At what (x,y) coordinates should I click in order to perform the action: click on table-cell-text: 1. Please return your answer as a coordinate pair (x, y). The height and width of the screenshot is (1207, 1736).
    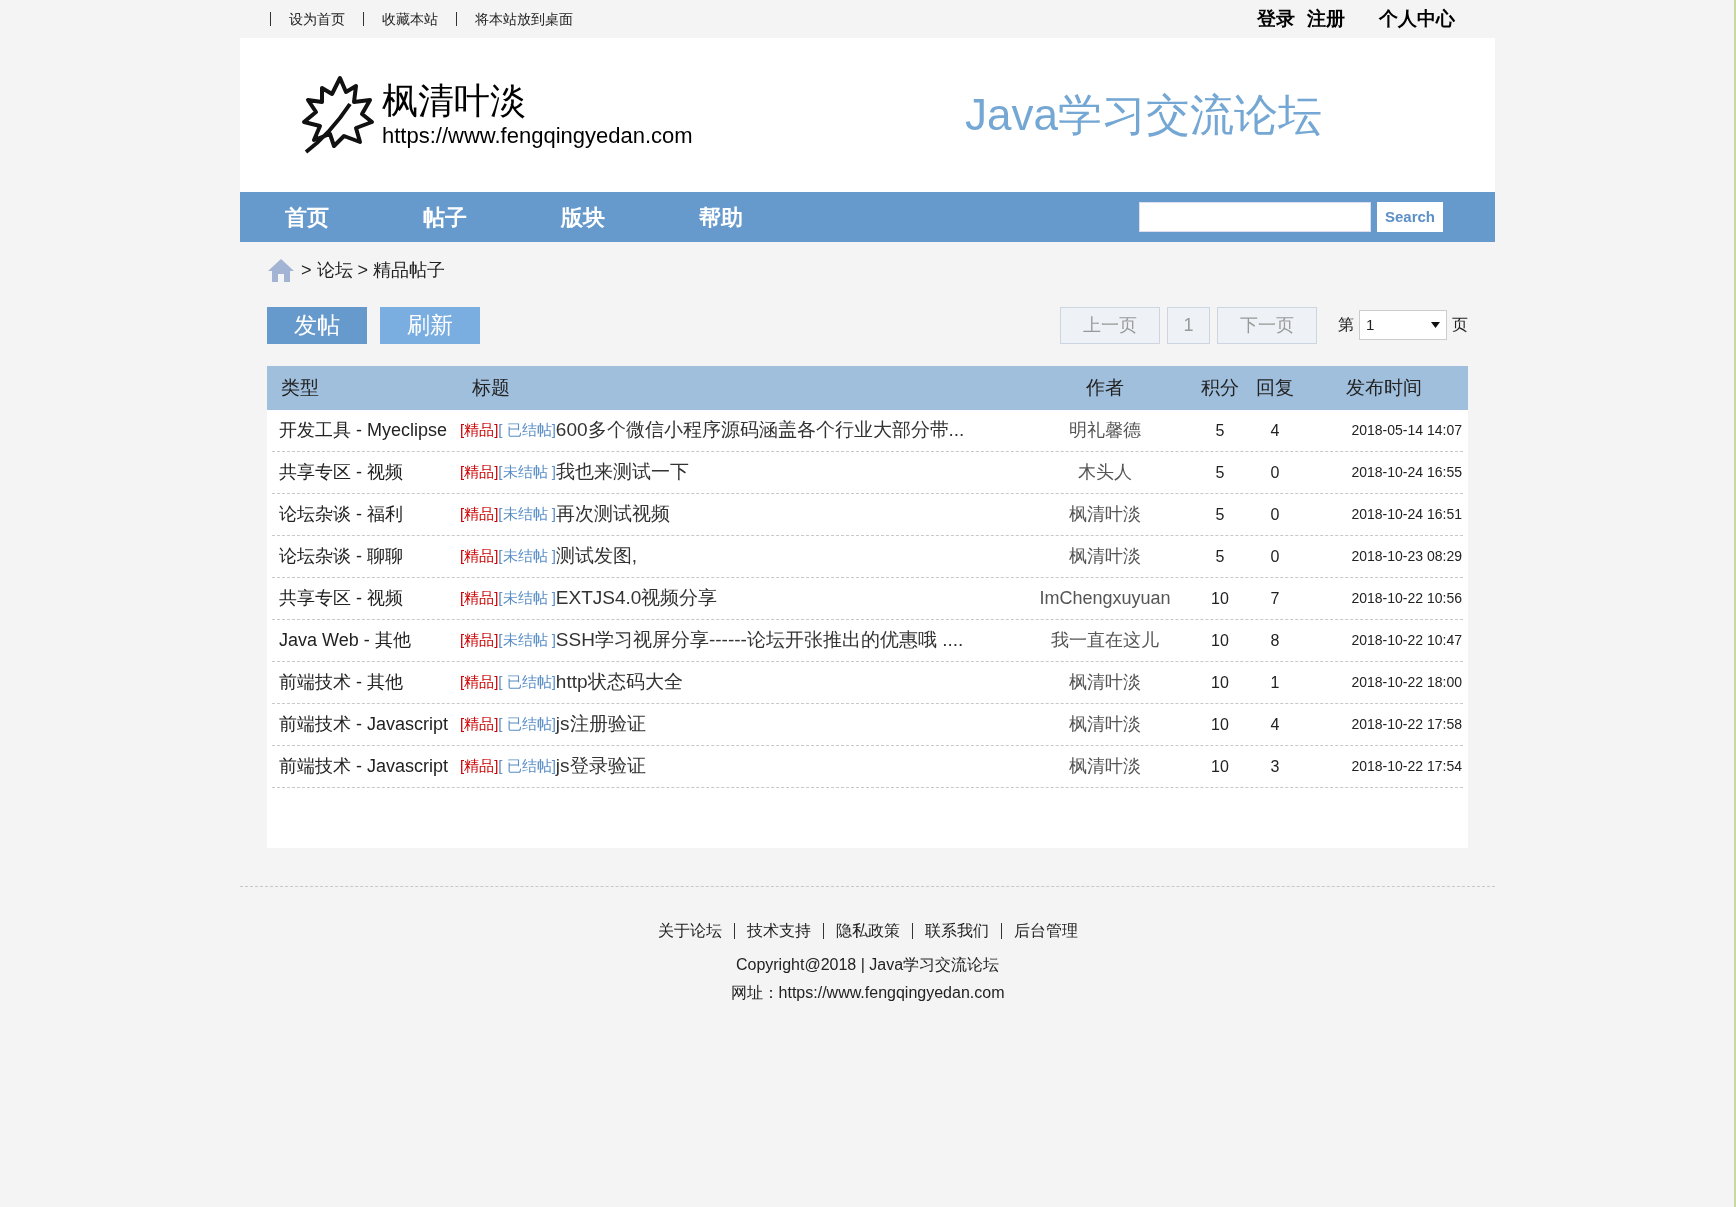
    Looking at the image, I should click on (1275, 682).